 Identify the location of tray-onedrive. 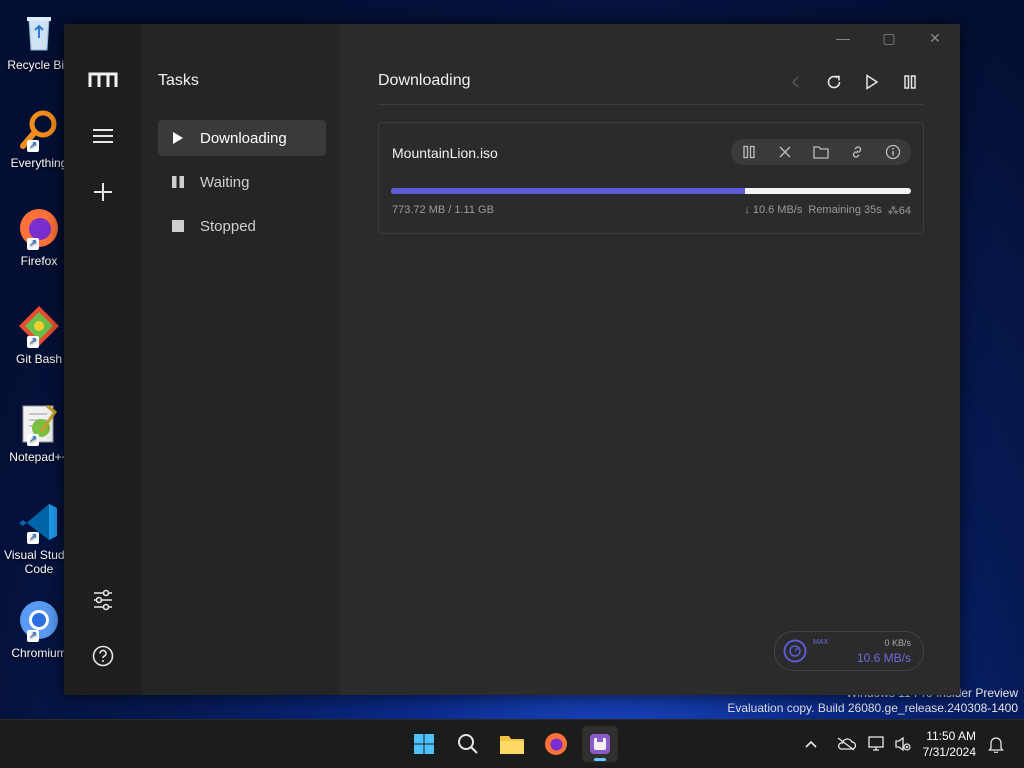
(846, 744).